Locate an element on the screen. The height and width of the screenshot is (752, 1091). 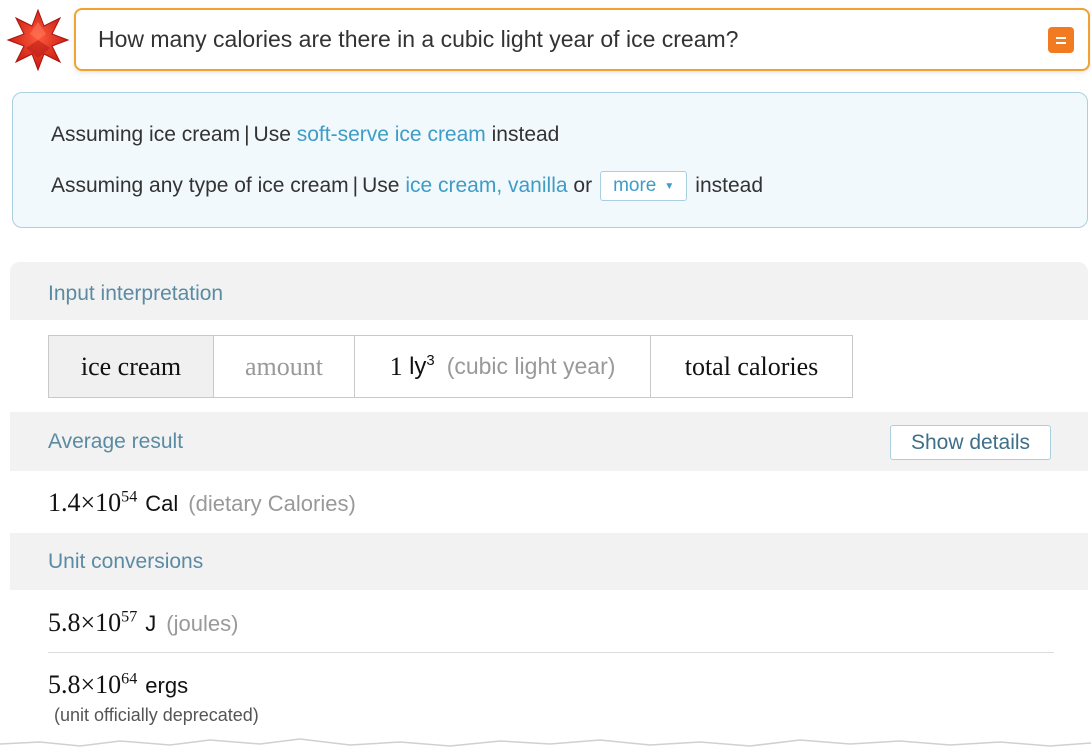
average-result-value: 1.4×1054 Cal (dietary Calories) is located at coordinates (202, 503).